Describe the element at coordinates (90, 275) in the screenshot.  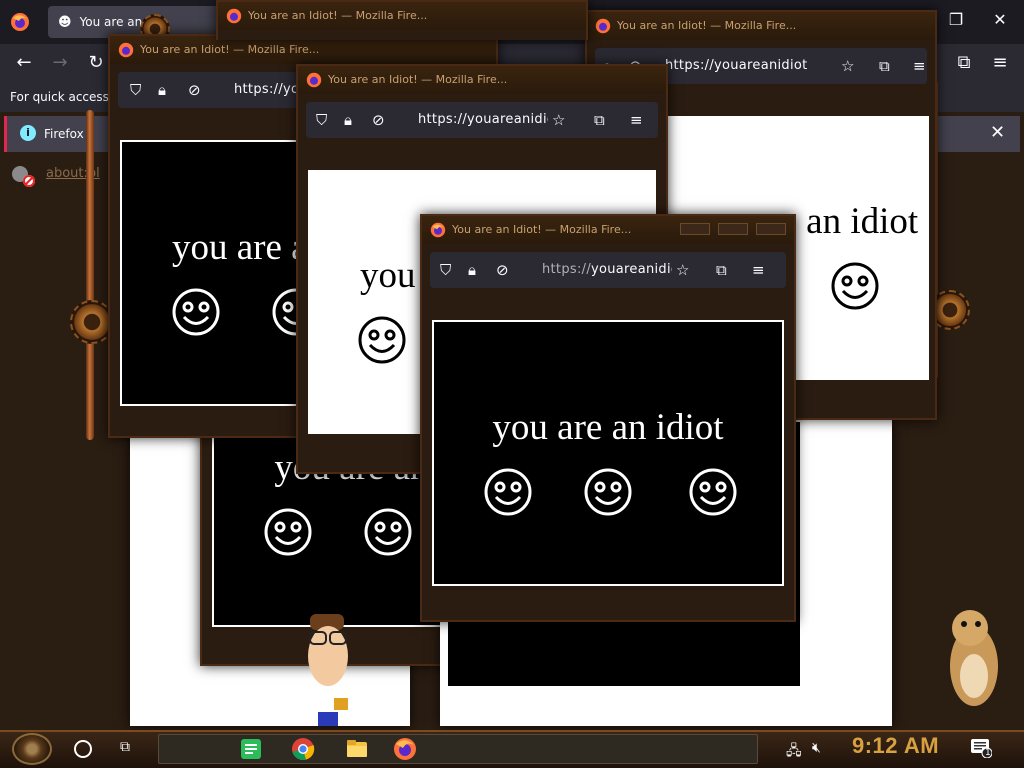
I see `decor-pipe` at that location.